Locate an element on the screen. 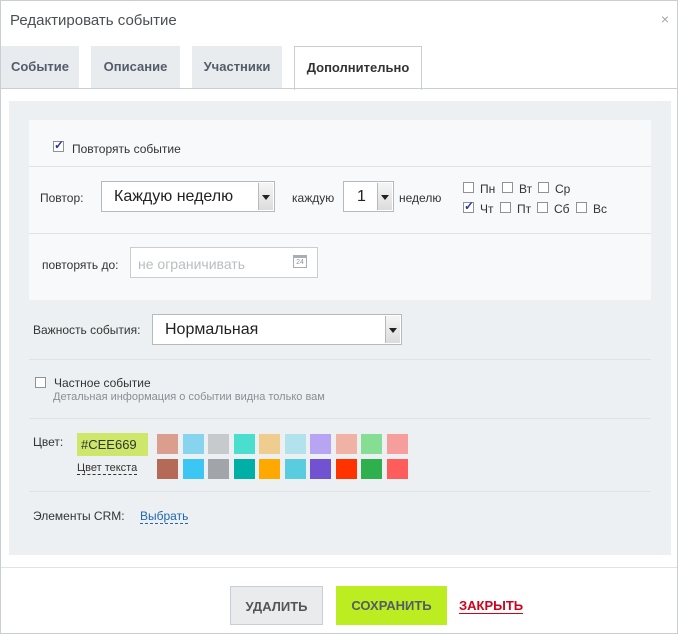 Image resolution: width=678 pixels, height=634 pixels. repeat-checkbox-label: Повторять событие is located at coordinates (126, 149).